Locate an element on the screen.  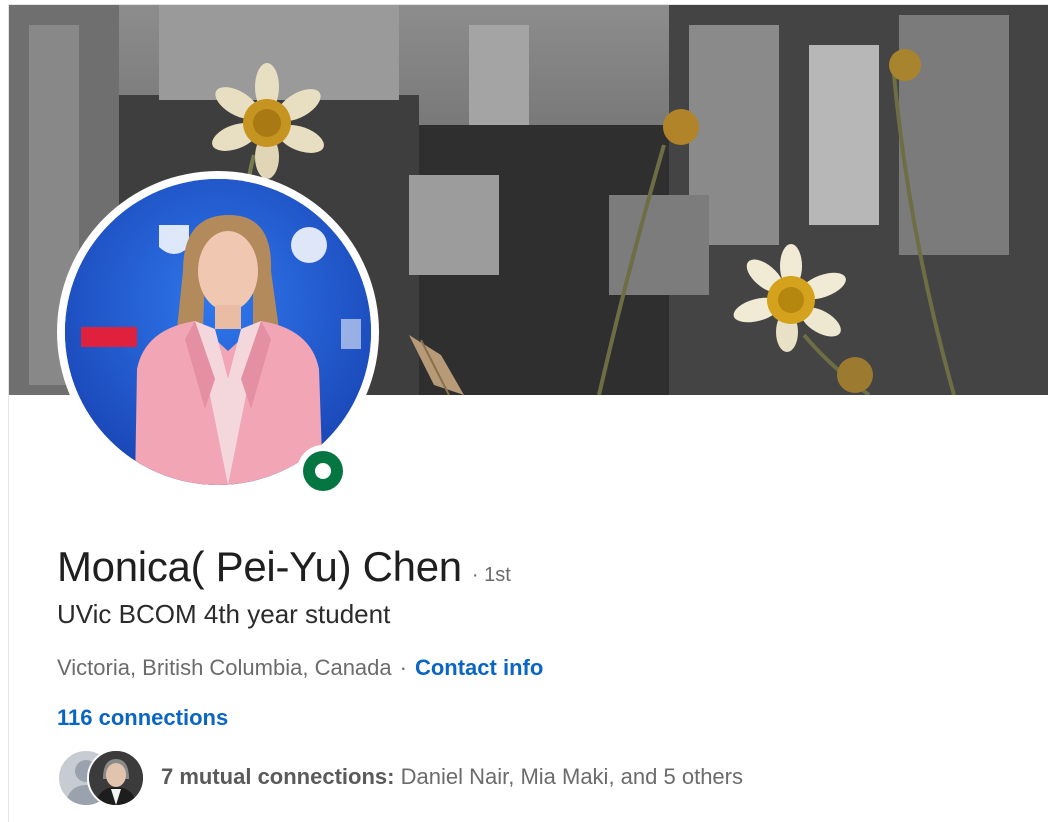
profile-photo is located at coordinates (218, 332).